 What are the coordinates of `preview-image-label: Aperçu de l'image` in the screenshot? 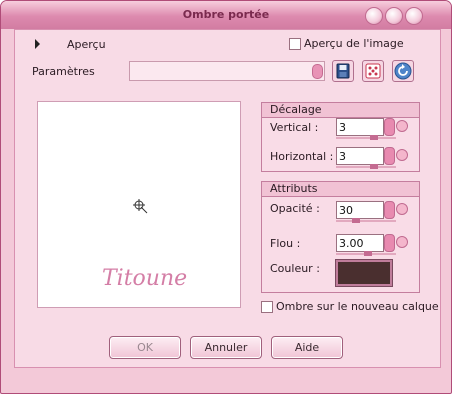 It's located at (354, 43).